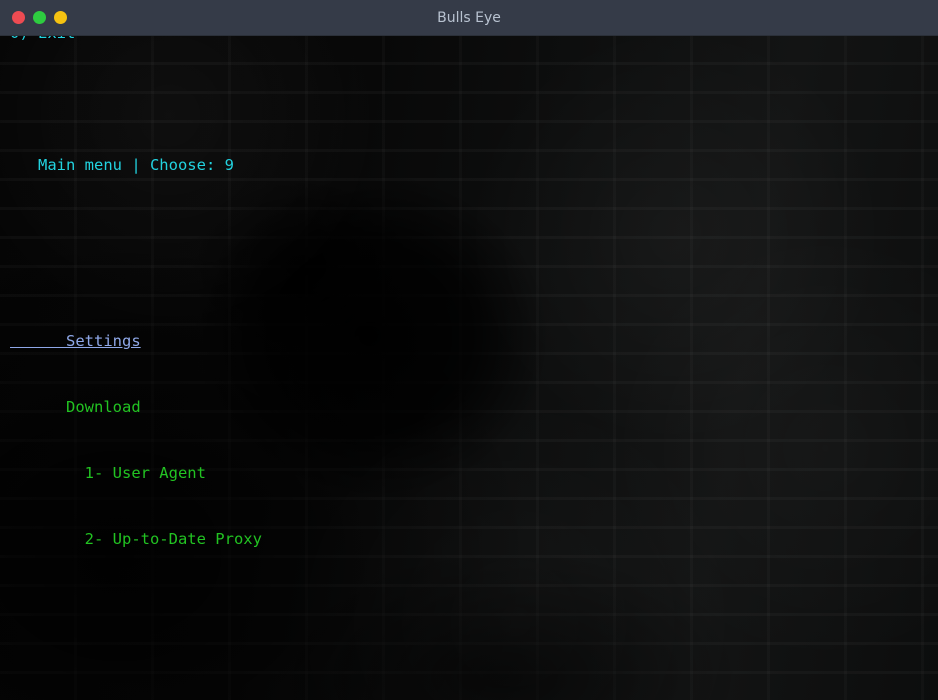  I want to click on menu-item-user-agent: 1- User Agent, so click(474, 473).